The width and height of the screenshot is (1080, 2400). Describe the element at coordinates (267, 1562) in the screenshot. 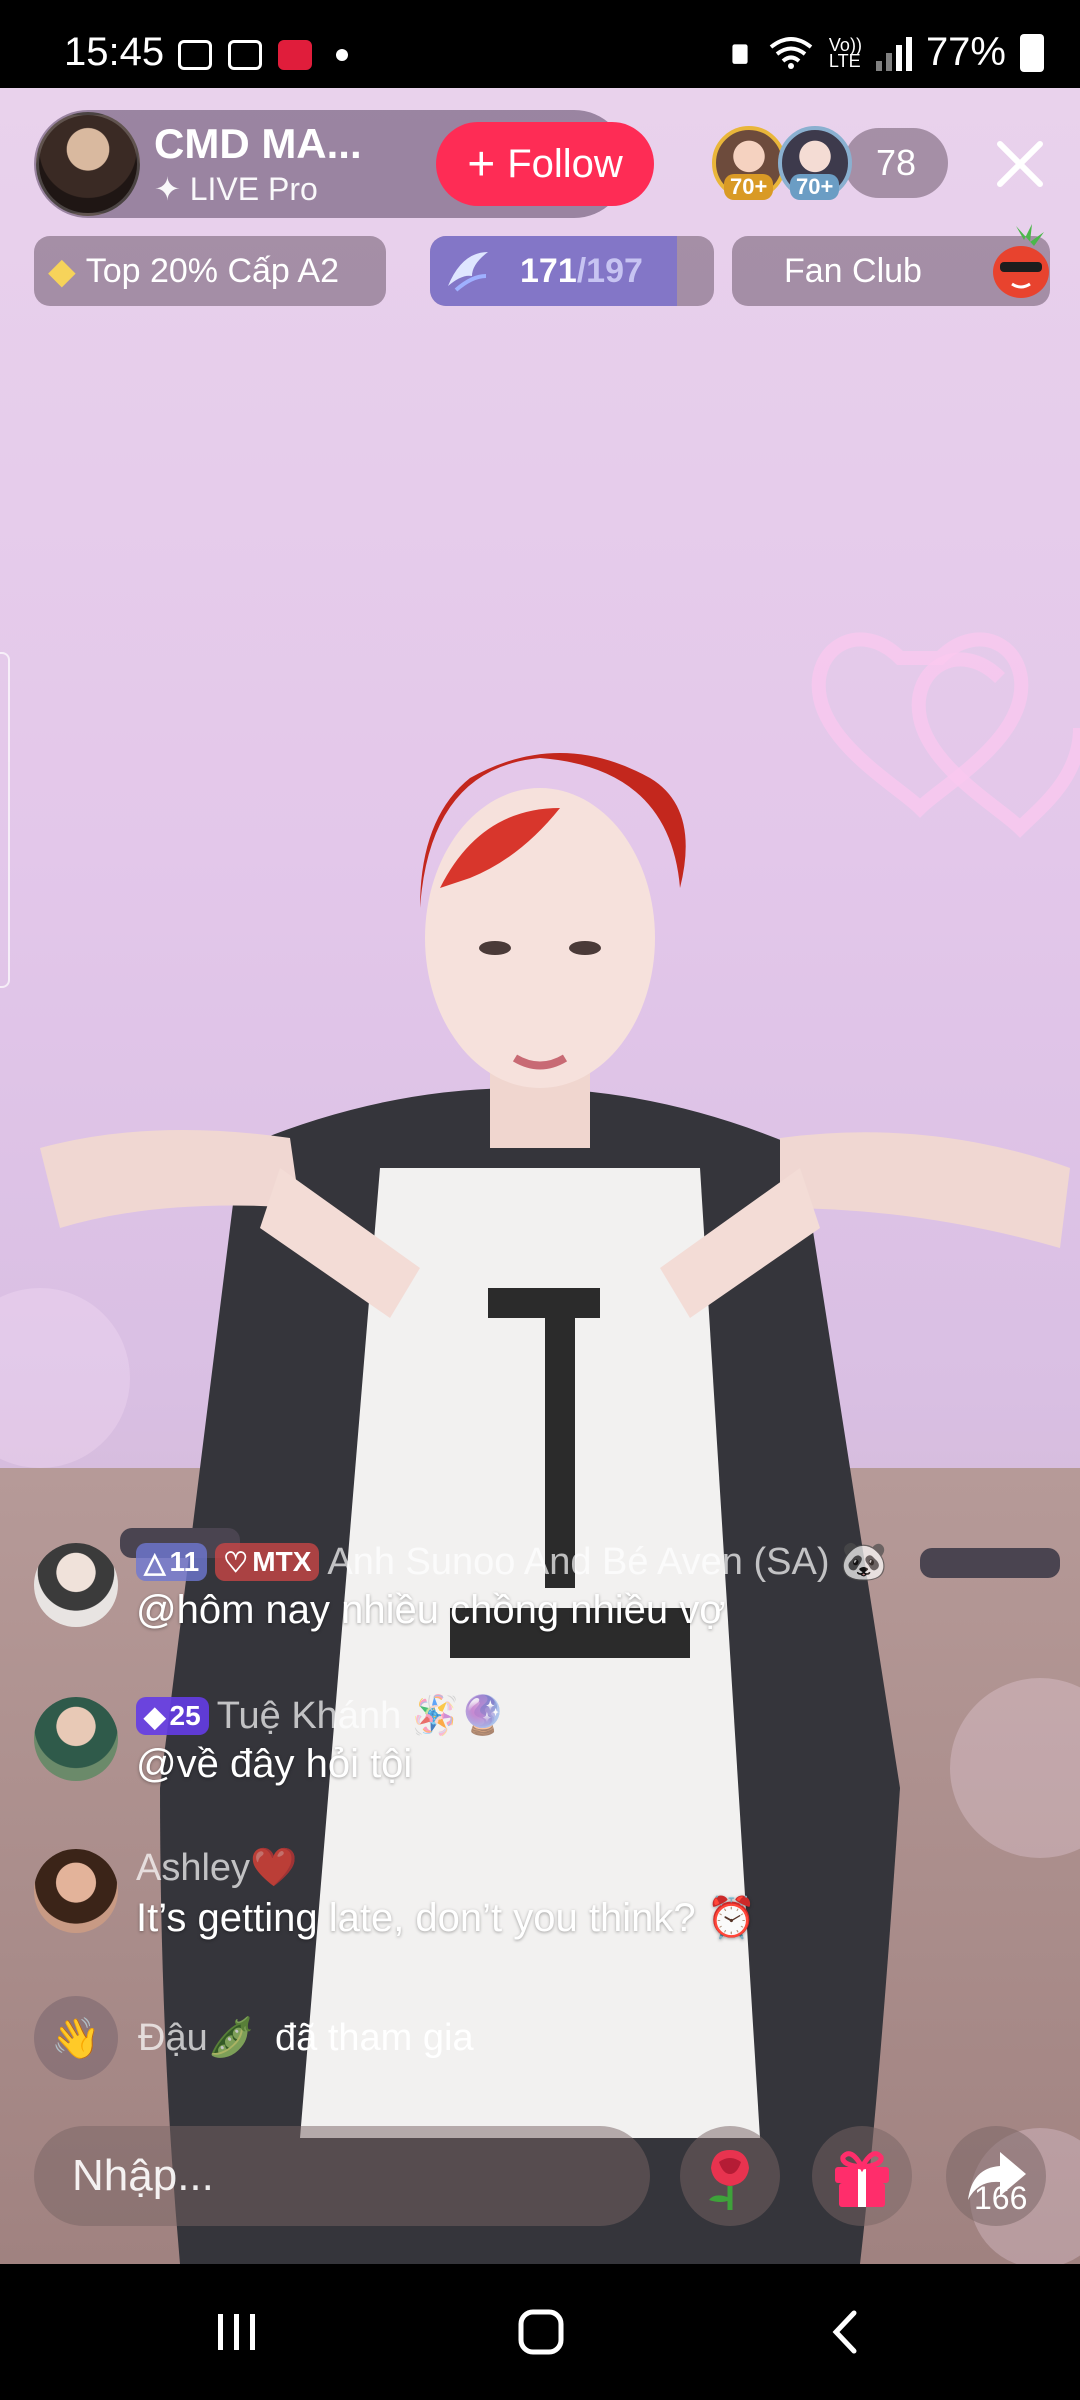

I see `fan-badge: ♡ MTX` at that location.